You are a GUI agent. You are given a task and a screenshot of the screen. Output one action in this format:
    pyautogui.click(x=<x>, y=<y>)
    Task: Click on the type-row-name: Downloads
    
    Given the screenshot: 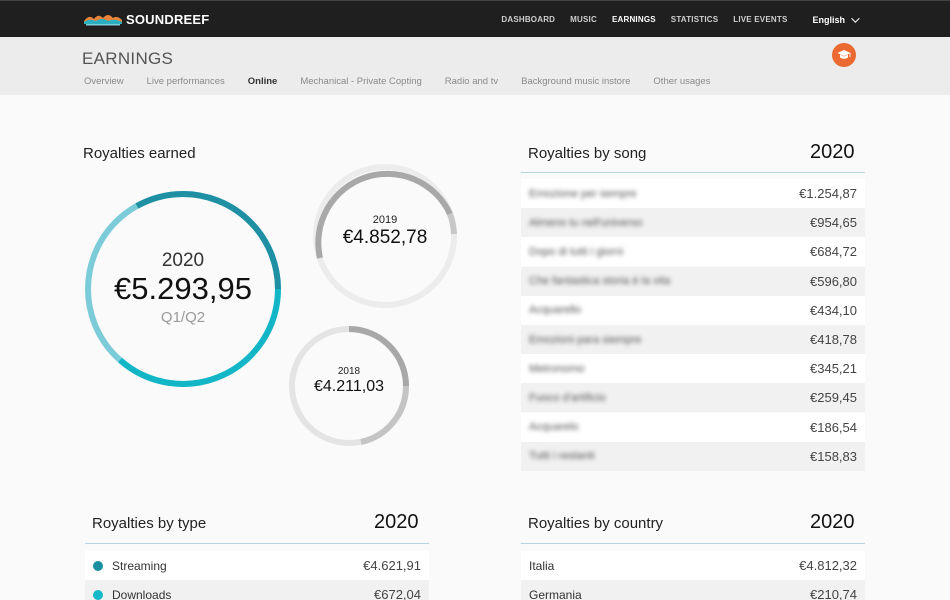 What is the action you would take?
    pyautogui.click(x=142, y=593)
    